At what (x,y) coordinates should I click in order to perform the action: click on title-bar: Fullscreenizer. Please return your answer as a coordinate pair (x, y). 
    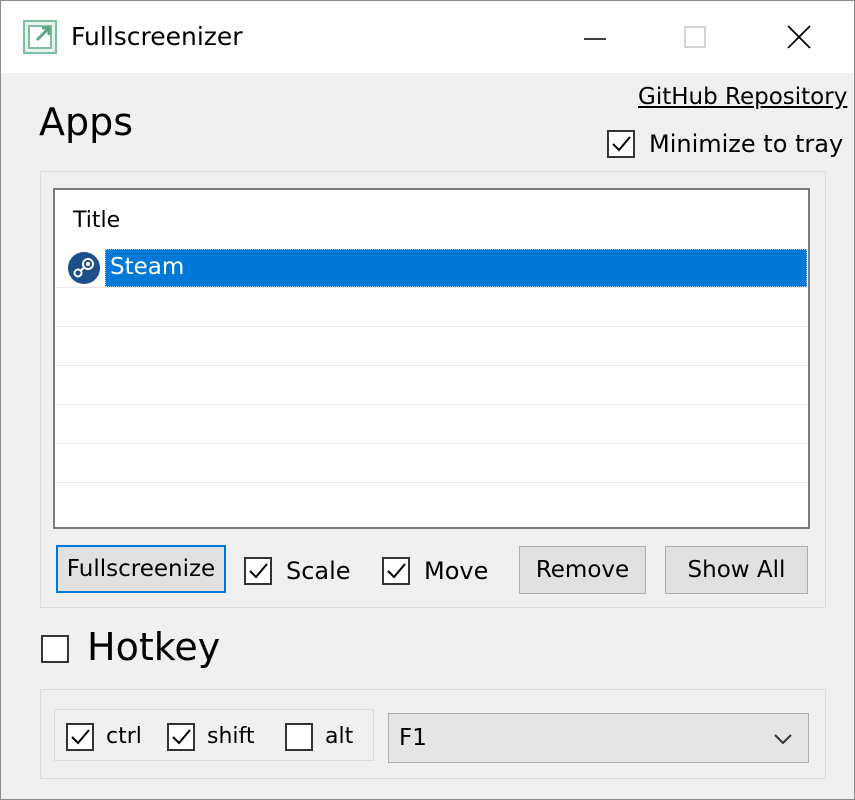
    Looking at the image, I should click on (427, 37).